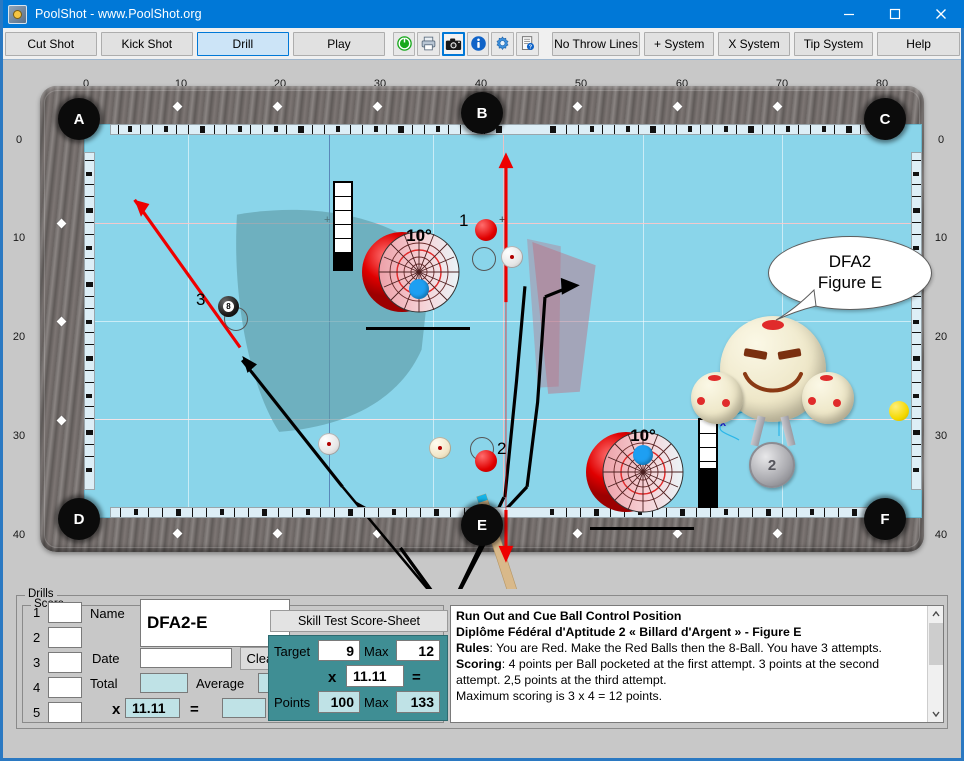  Describe the element at coordinates (244, 708) in the screenshot. I see `result-value` at that location.